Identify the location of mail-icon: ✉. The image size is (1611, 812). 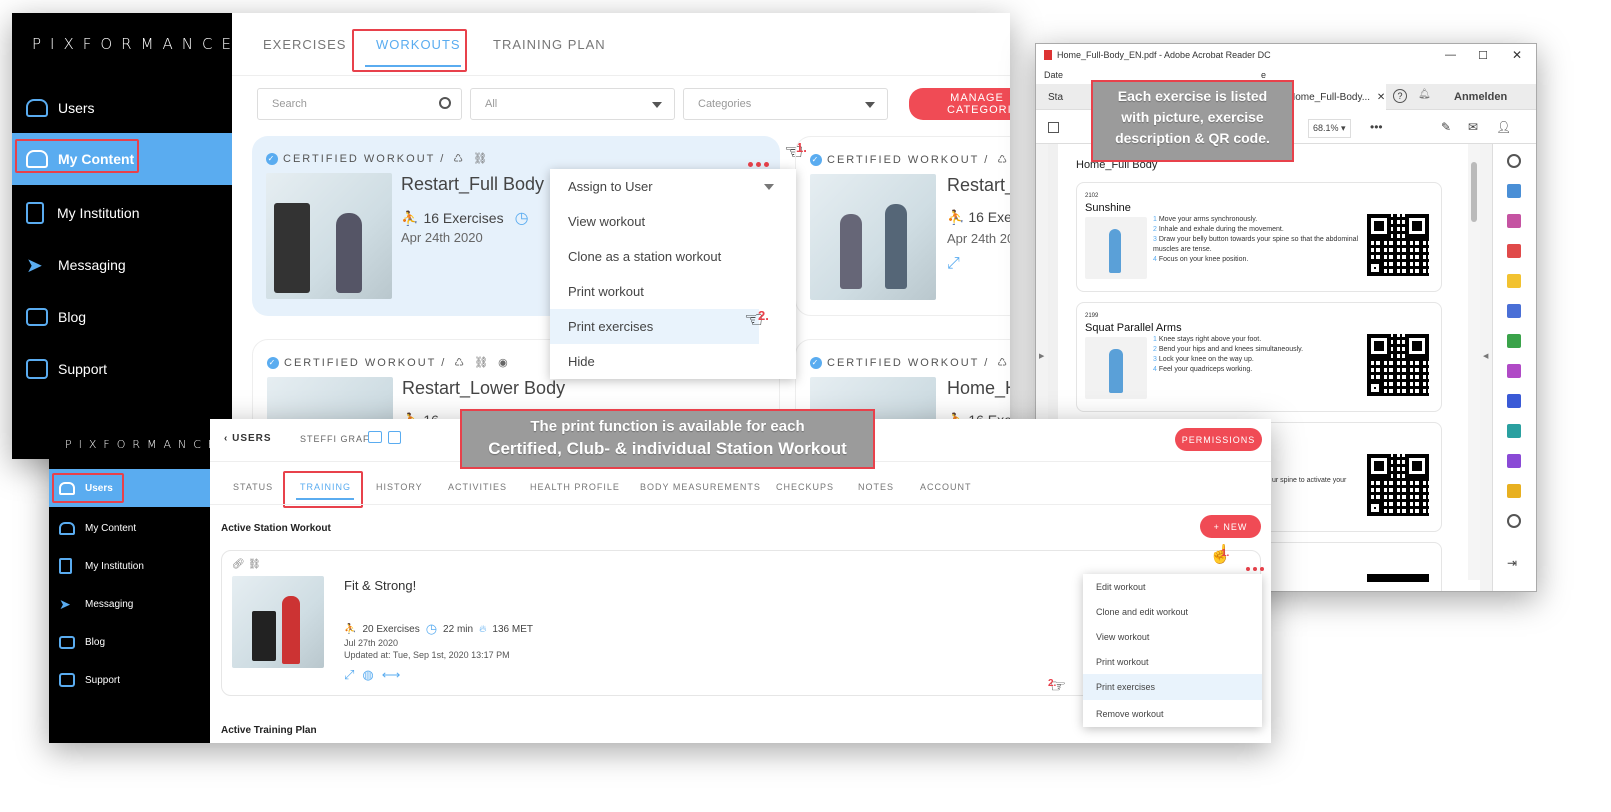
(1473, 127).